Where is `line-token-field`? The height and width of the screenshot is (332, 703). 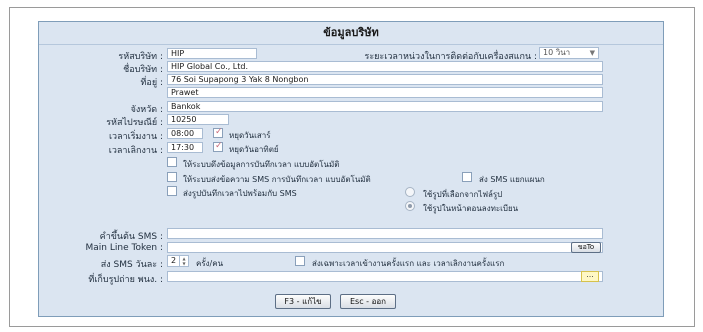 line-token-field is located at coordinates (385, 247).